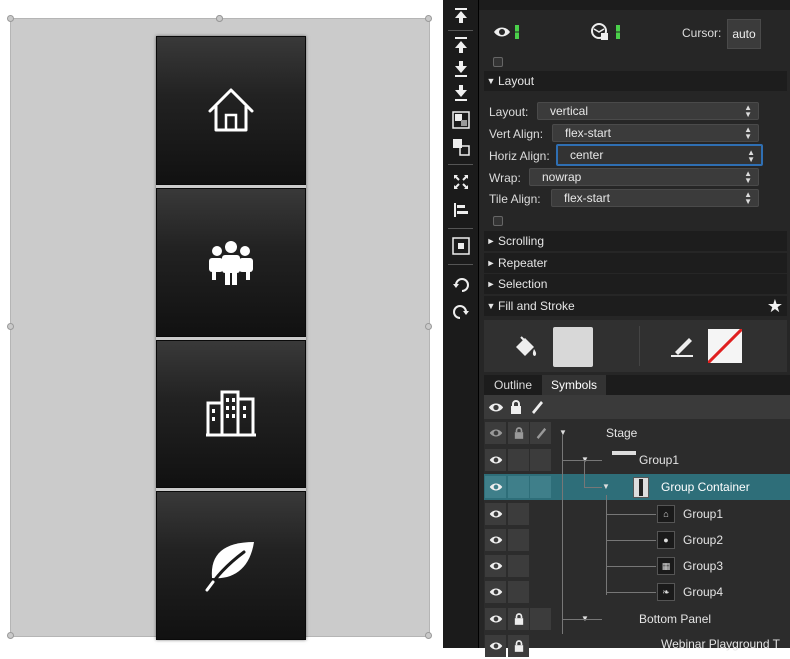 This screenshot has height=659, width=790. I want to click on outline-label: Webinar Playground T, so click(720, 644).